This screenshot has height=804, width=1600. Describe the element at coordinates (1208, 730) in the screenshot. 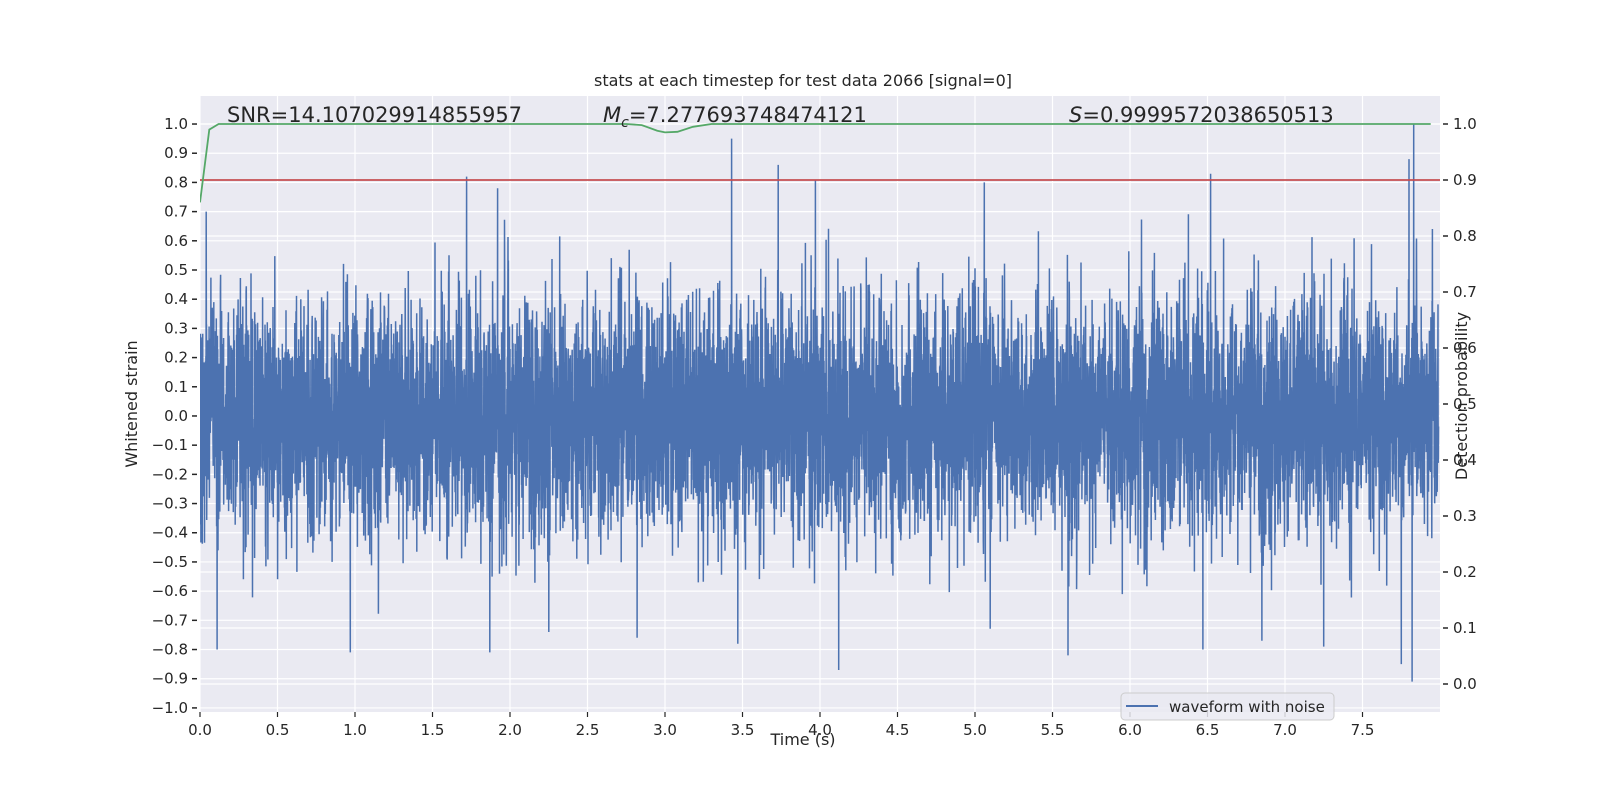

I see `x-tick-label: 6.5` at that location.